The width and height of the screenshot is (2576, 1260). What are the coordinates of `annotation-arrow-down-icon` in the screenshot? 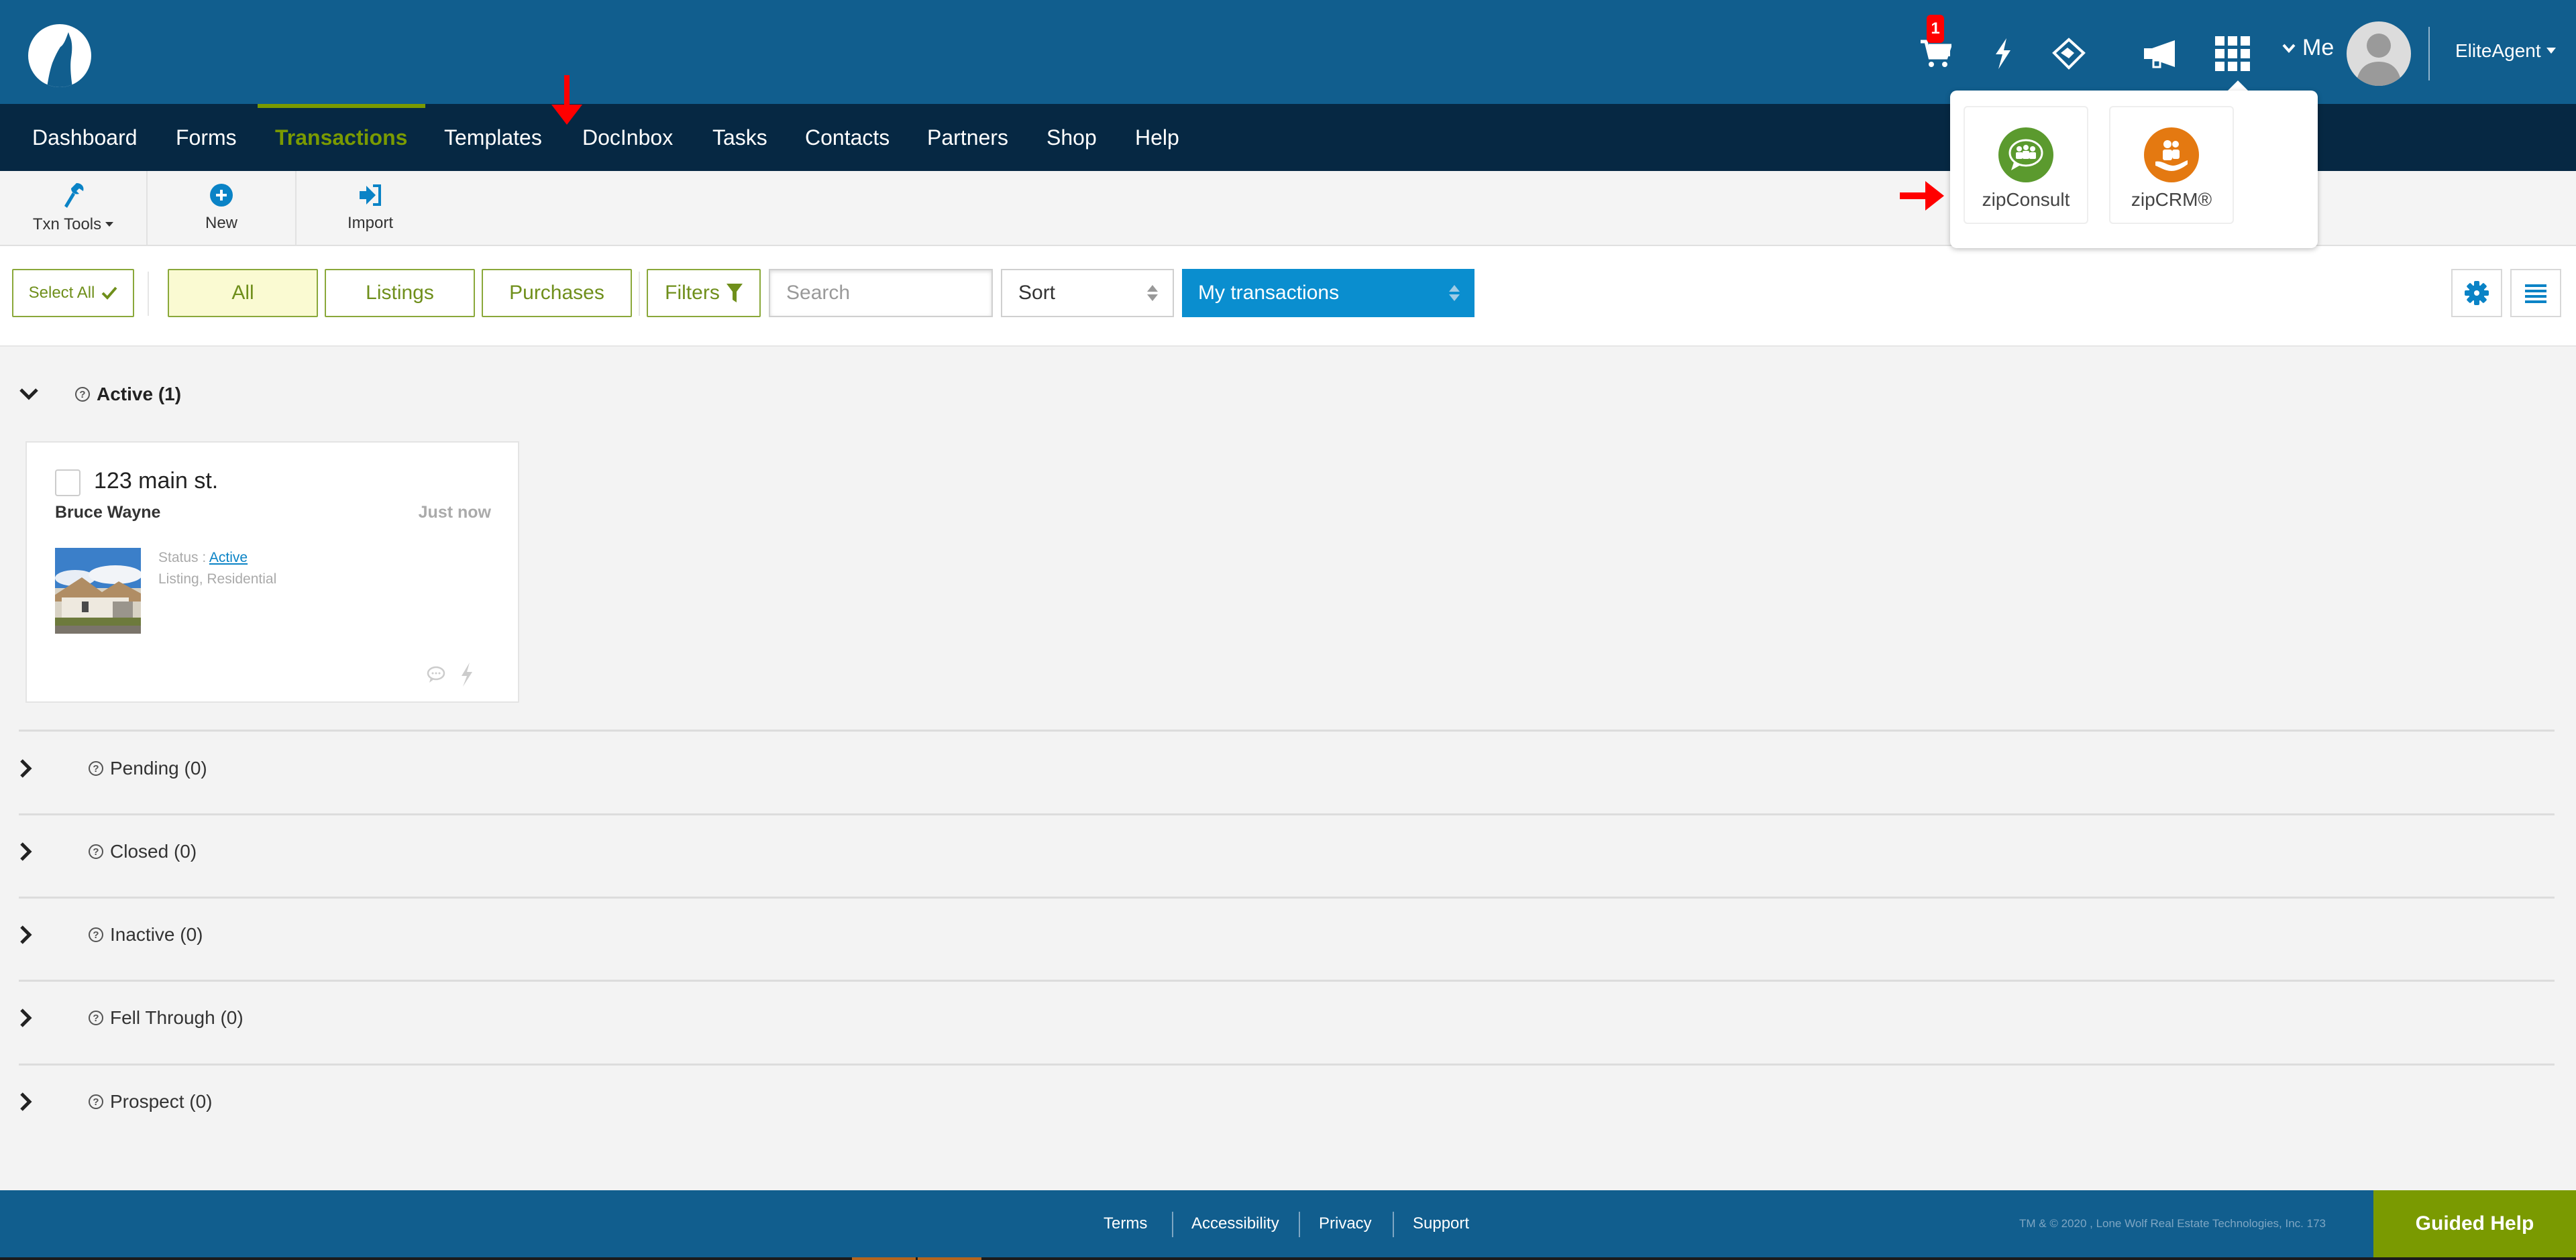 It's located at (566, 100).